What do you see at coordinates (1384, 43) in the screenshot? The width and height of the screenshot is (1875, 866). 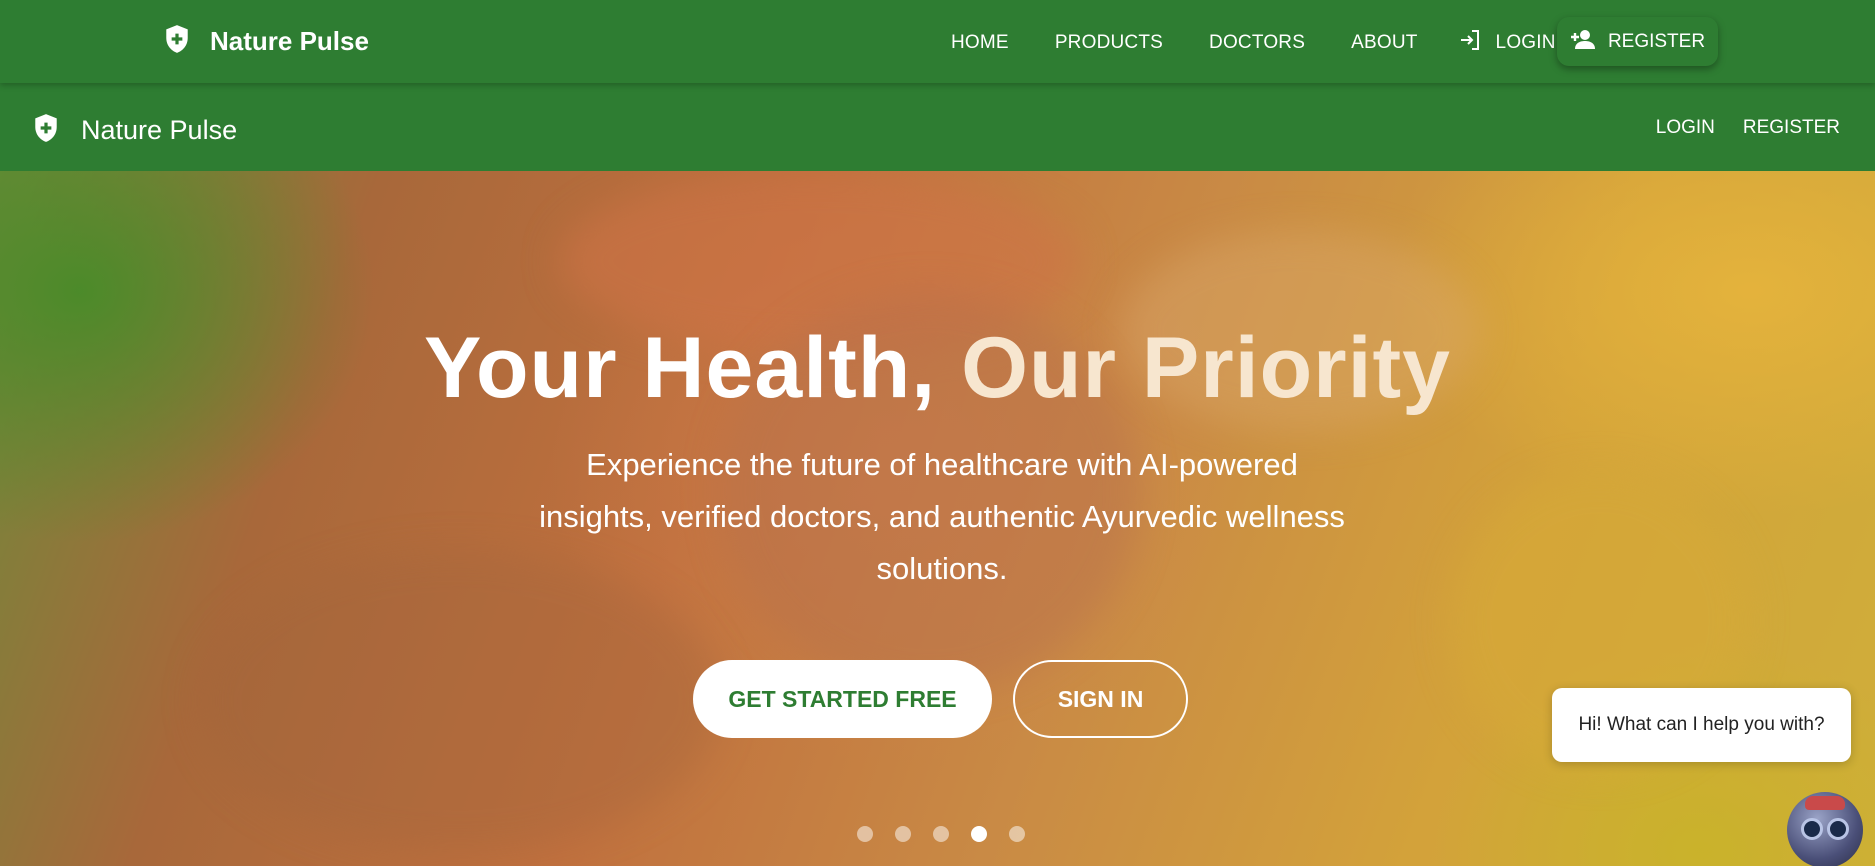 I see `nav-about: ABOUT` at bounding box center [1384, 43].